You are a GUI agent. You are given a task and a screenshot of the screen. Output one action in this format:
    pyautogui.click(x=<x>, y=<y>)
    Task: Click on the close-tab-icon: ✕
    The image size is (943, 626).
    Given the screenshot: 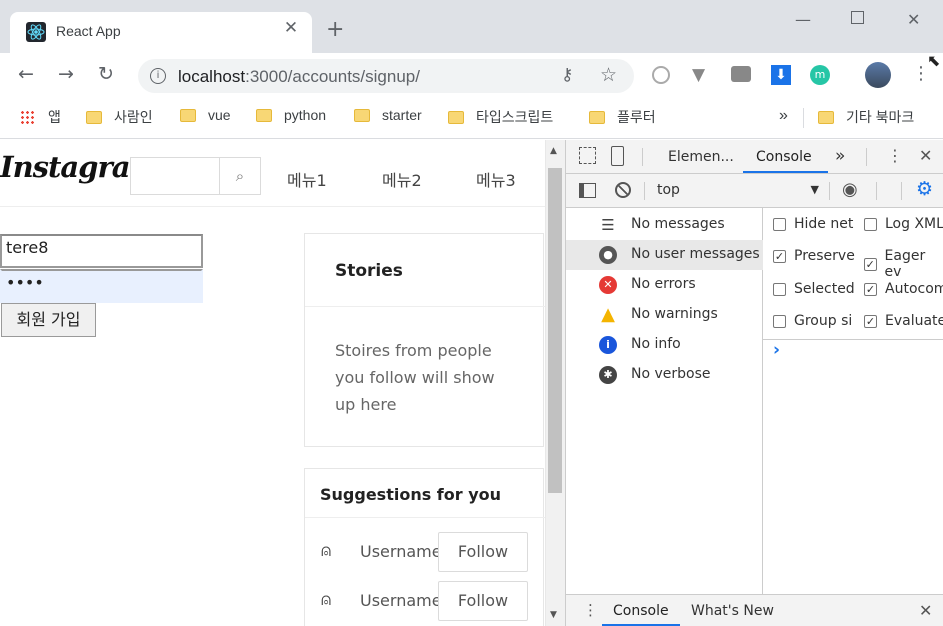 What is the action you would take?
    pyautogui.click(x=291, y=28)
    